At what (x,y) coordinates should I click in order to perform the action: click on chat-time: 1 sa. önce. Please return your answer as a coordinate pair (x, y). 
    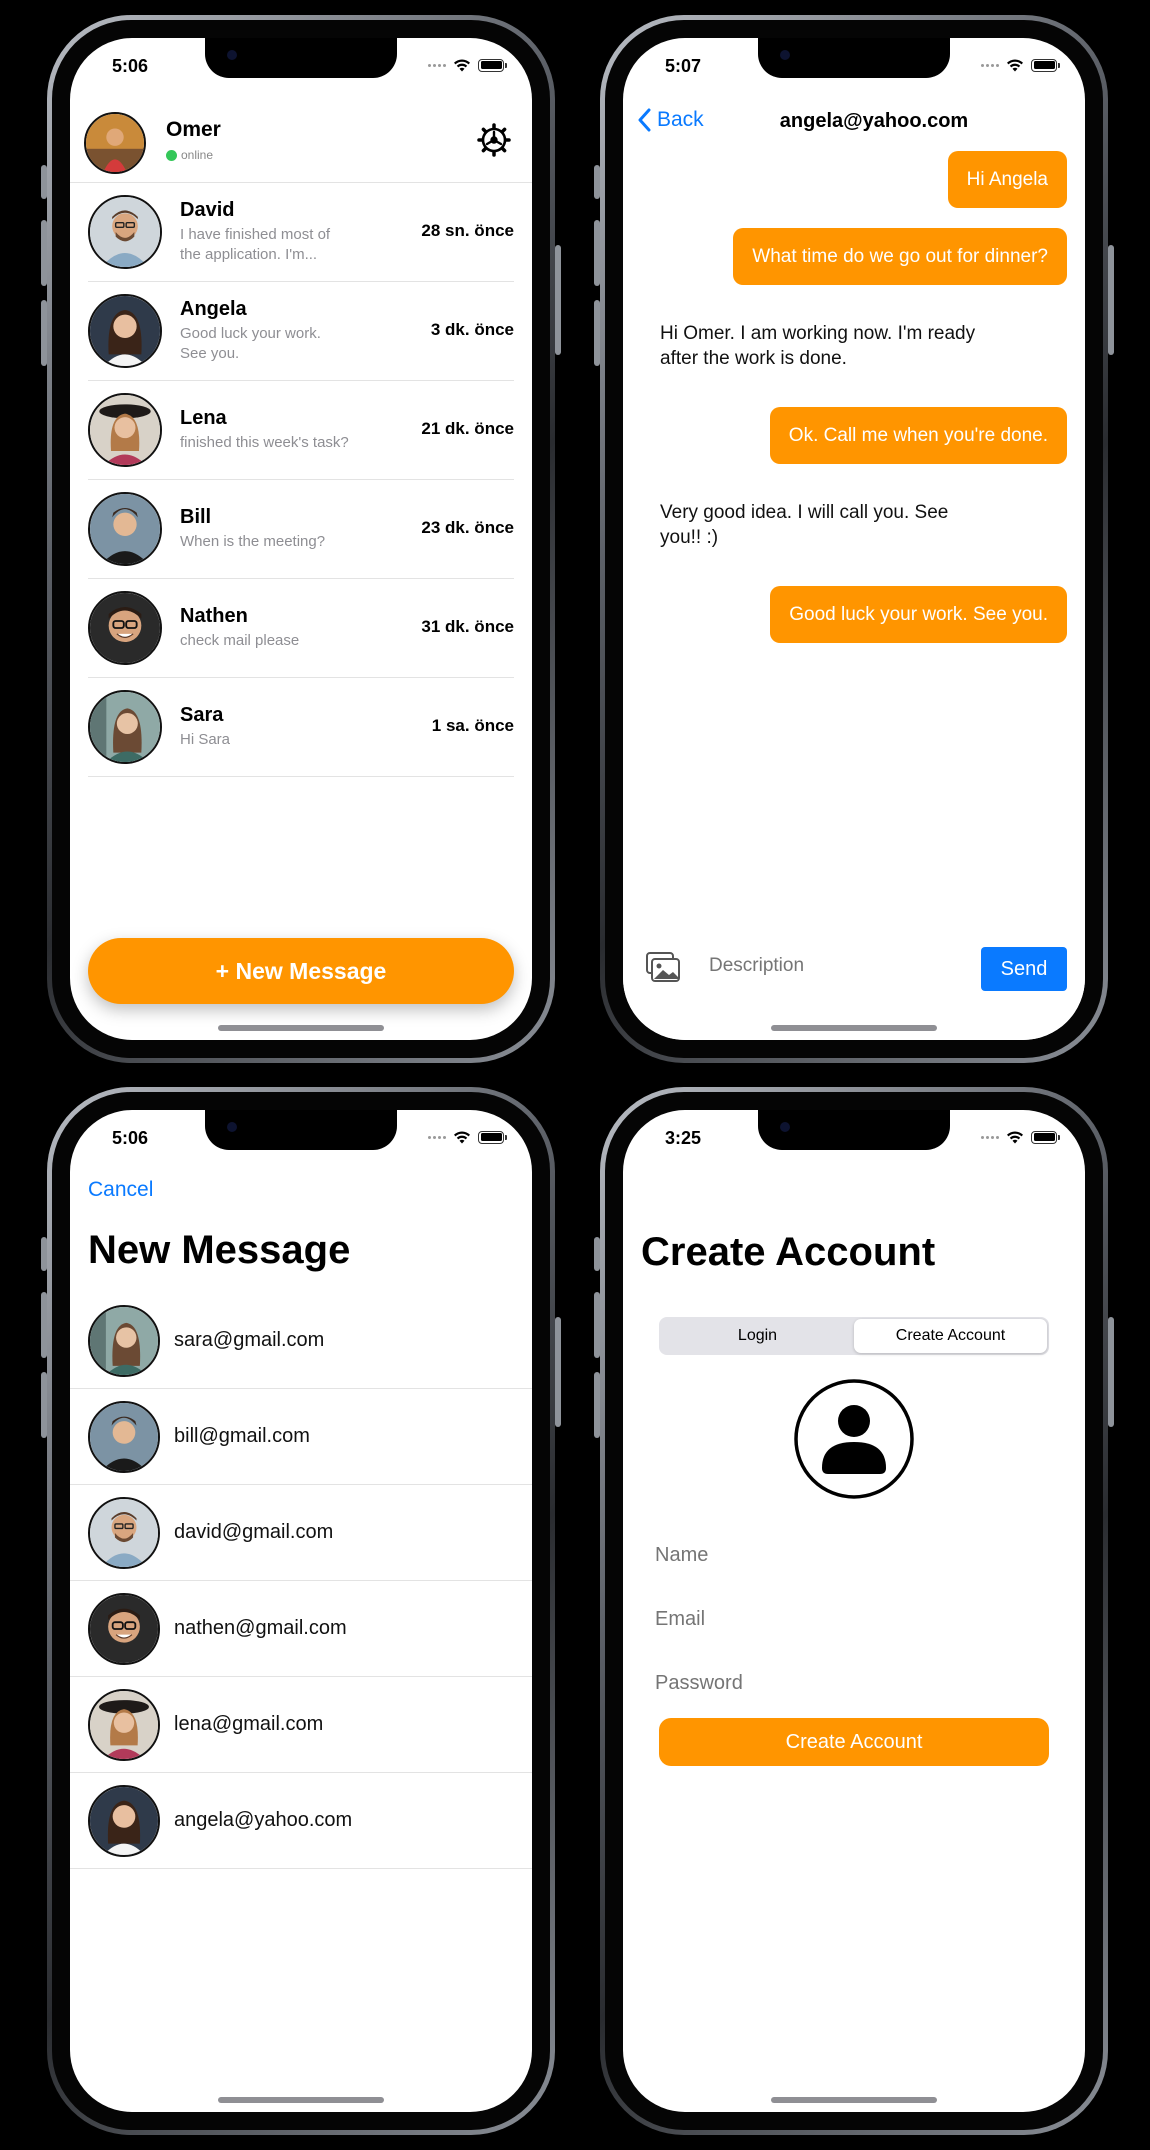
    Looking at the image, I should click on (472, 725).